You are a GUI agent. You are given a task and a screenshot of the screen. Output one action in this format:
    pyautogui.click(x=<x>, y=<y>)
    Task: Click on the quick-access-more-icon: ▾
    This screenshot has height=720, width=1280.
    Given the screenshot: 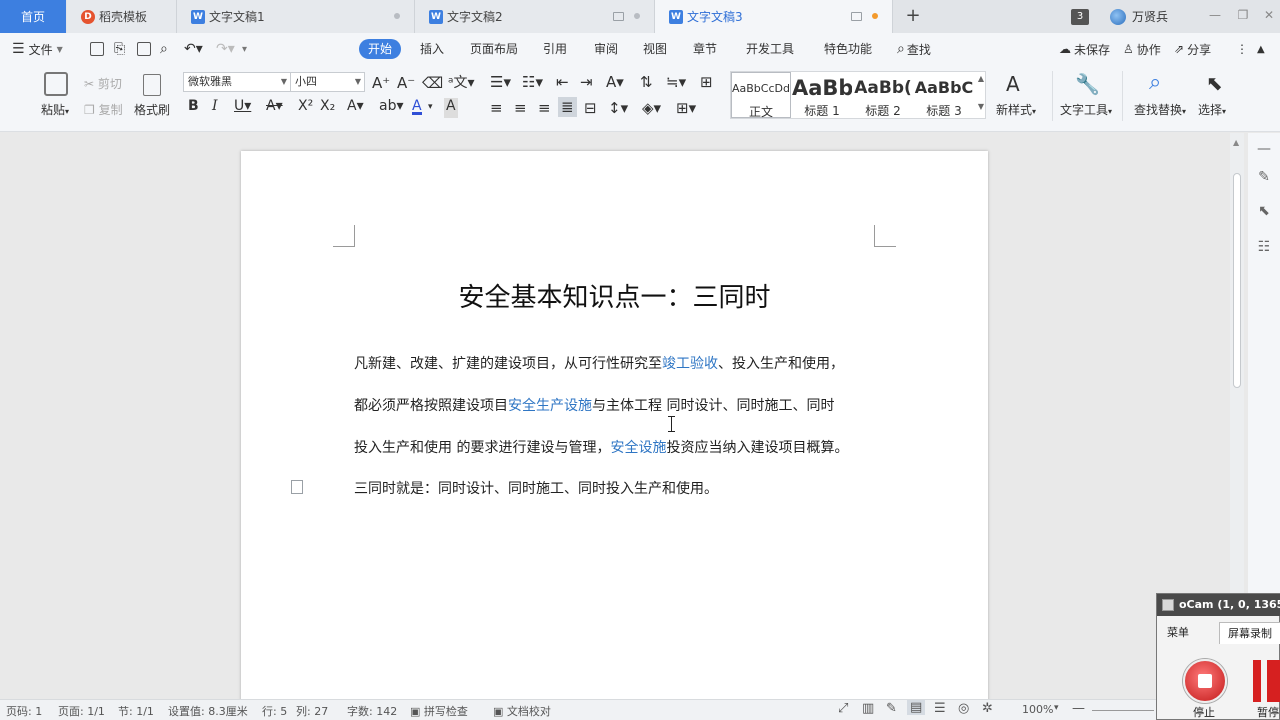 What is the action you would take?
    pyautogui.click(x=244, y=49)
    